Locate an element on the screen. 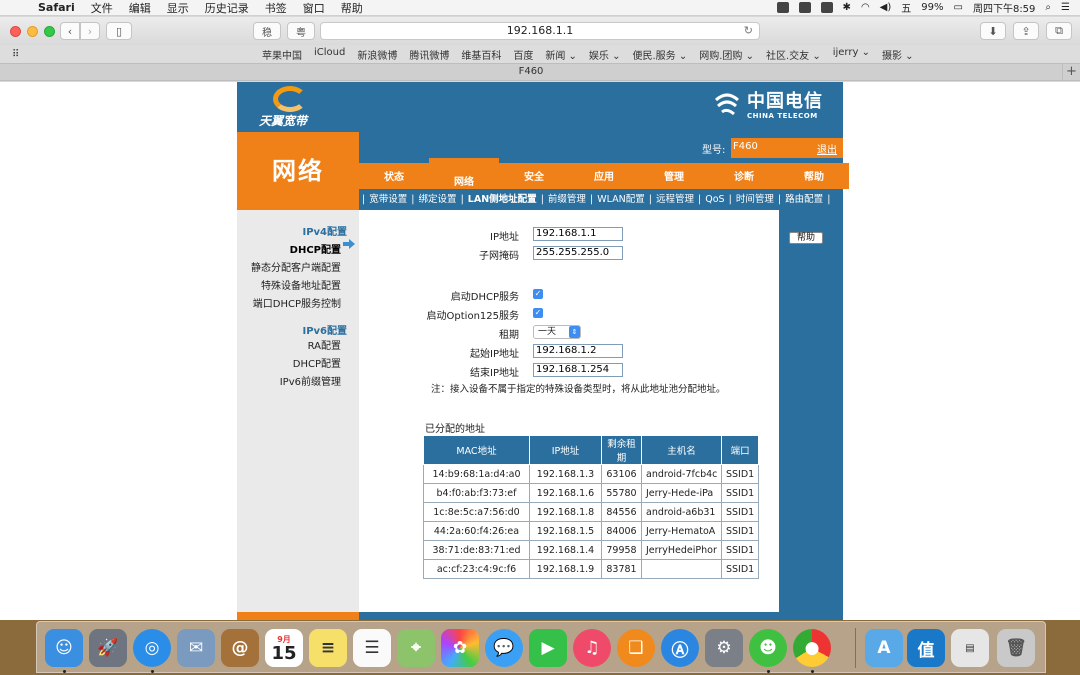  menu-window: 窗口 is located at coordinates (314, 8).